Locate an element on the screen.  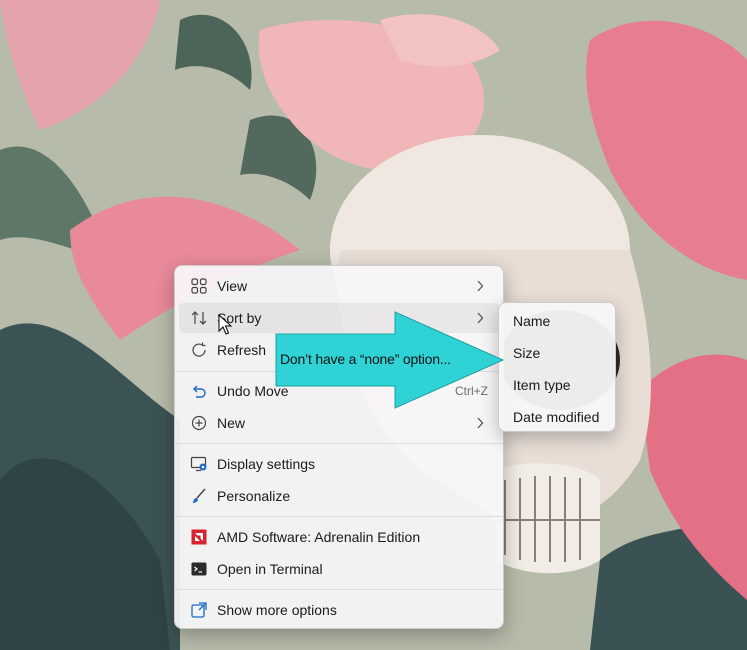
sort-by-submenu: Name Size Item type Date modified is located at coordinates (557, 367).